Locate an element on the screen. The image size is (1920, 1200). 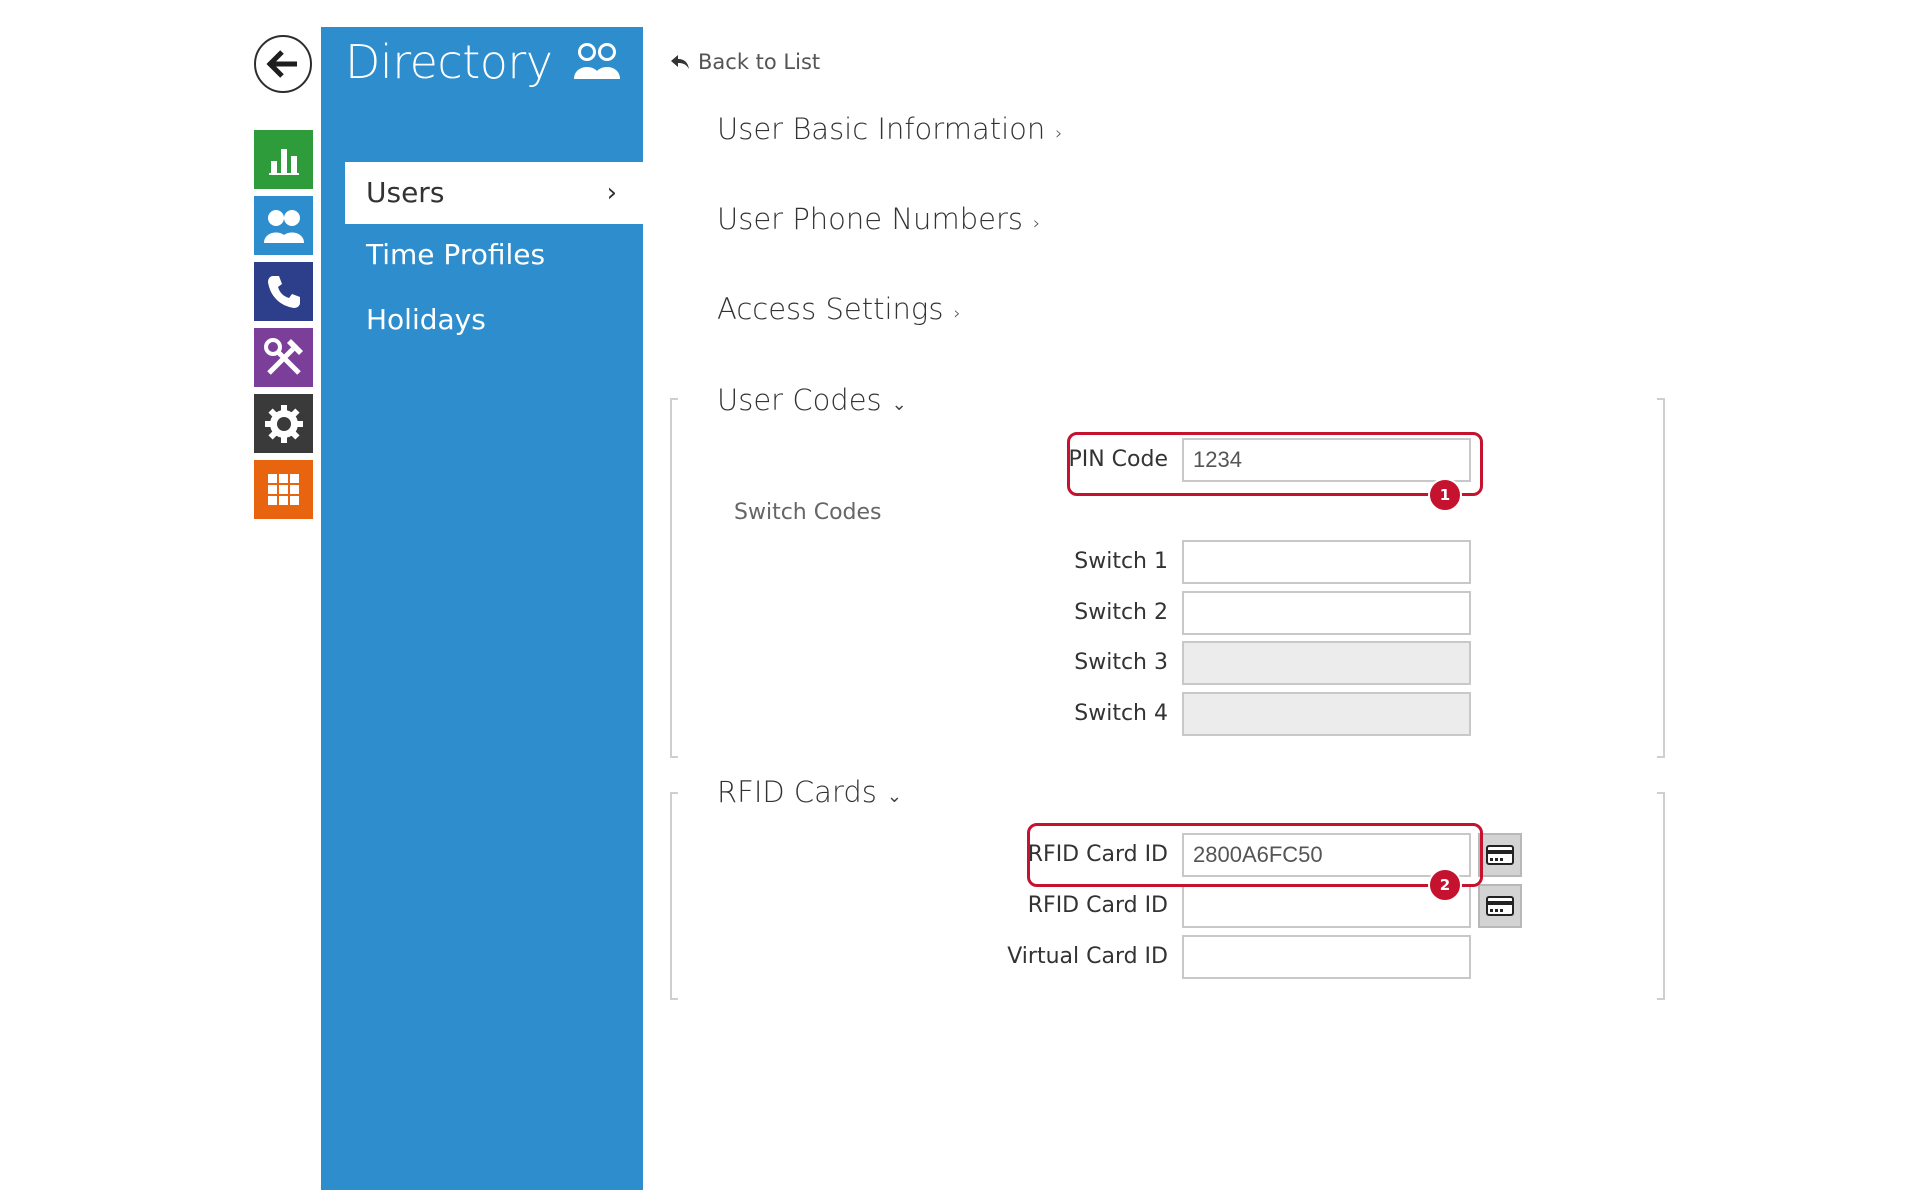
switch-2-label: Switch 2 is located at coordinates (1121, 612).